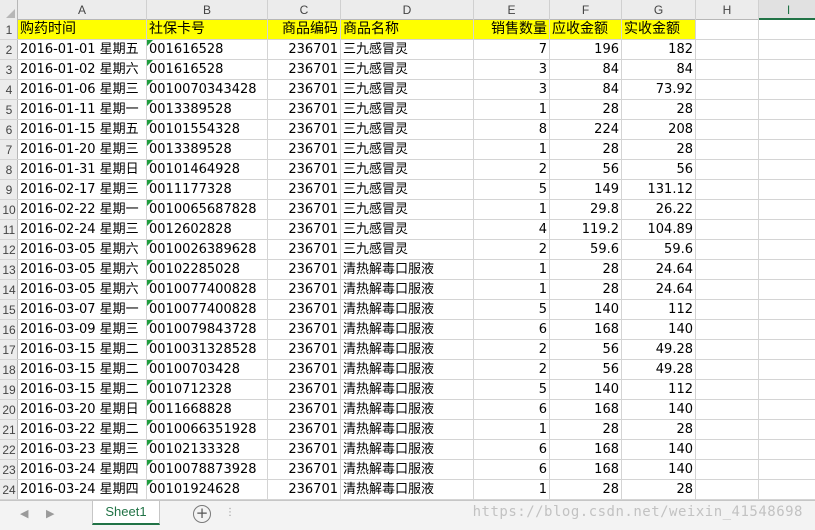 The image size is (815, 530). Describe the element at coordinates (207, 90) in the screenshot. I see `cell-b: 0010070343428` at that location.